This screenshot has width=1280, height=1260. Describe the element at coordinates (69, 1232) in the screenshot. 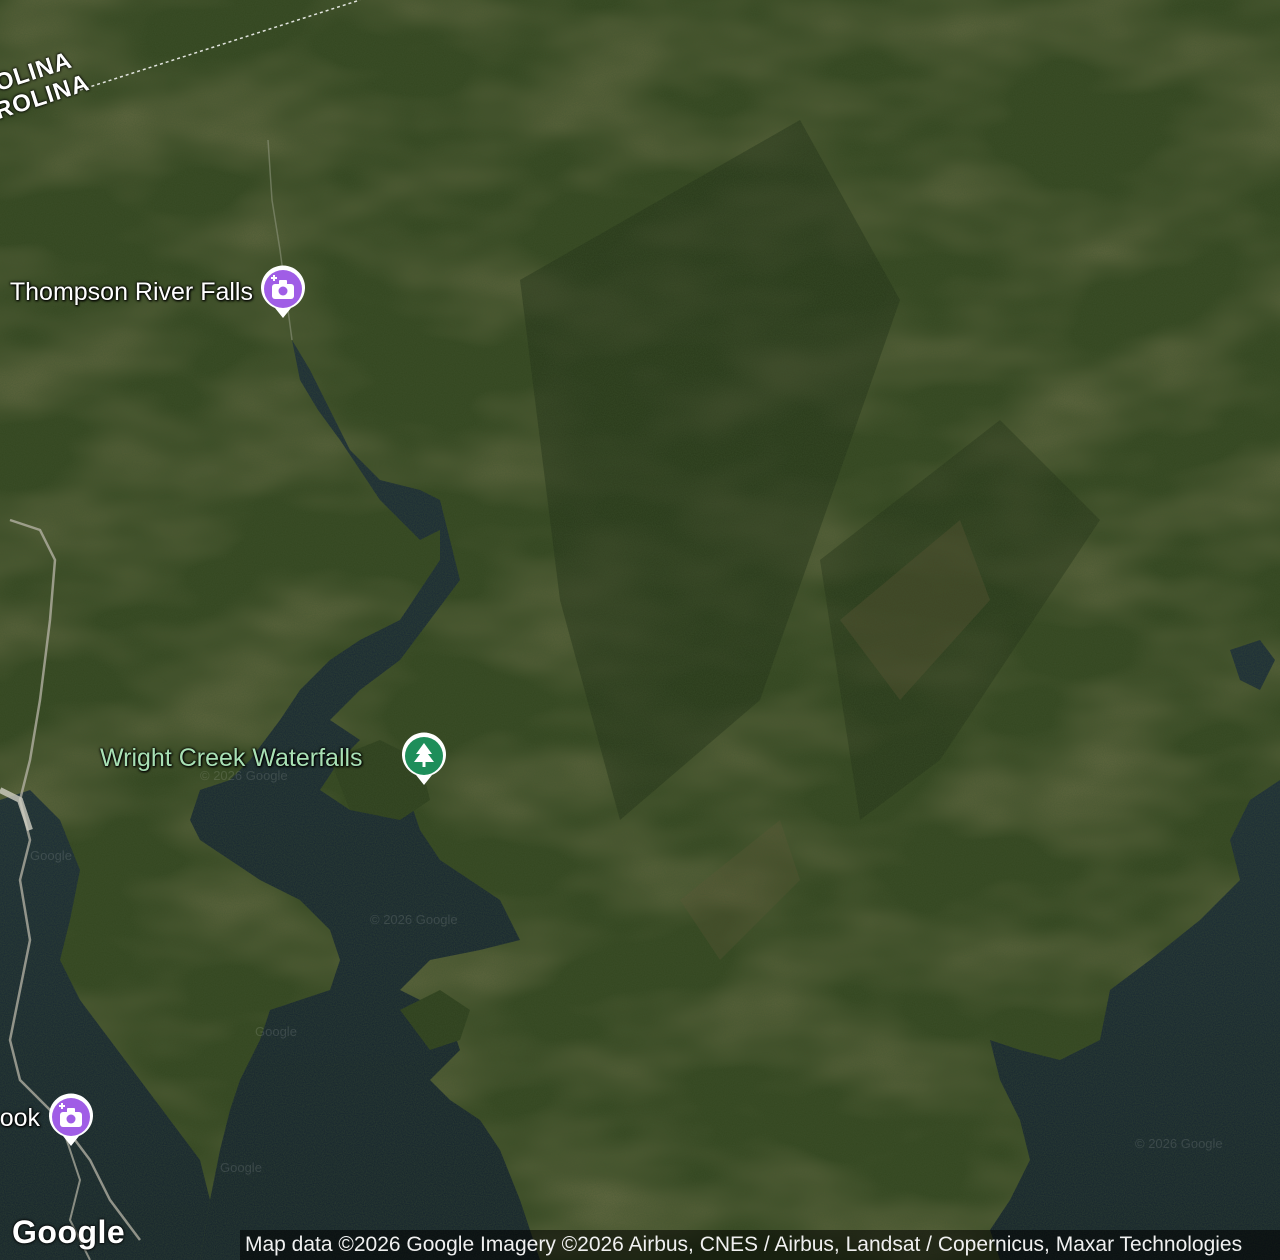

I see `google-logo: Google` at that location.